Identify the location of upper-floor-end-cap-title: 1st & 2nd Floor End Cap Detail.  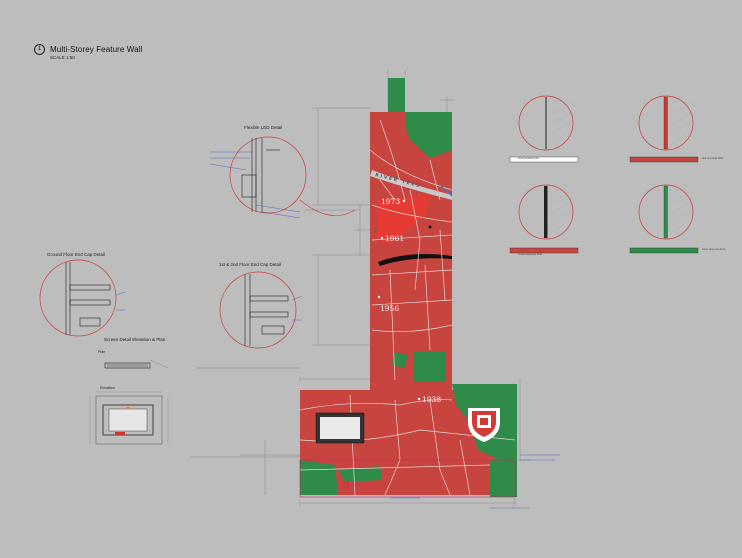
(250, 264).